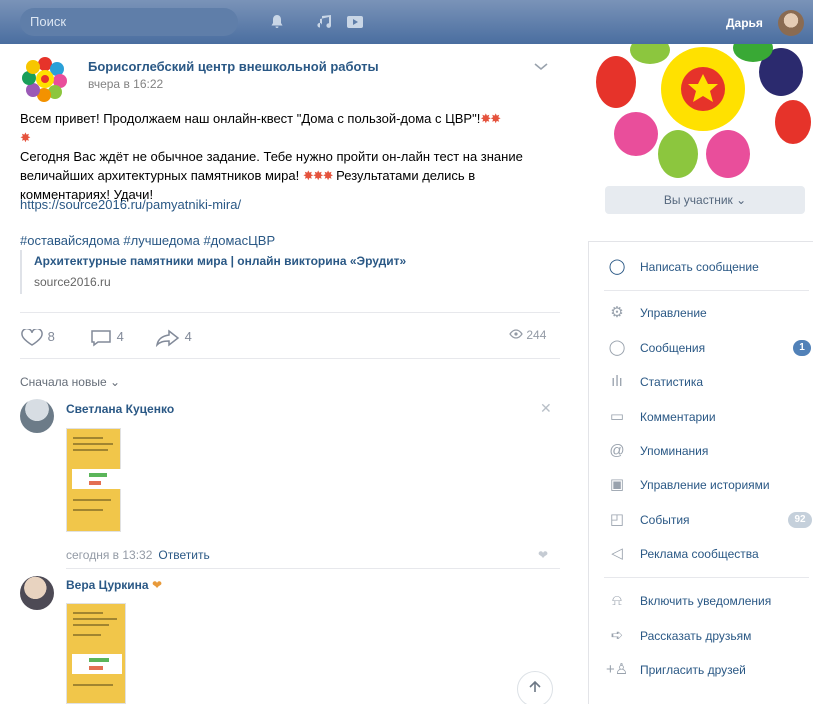 This screenshot has height=704, width=813. What do you see at coordinates (101, 338) in the screenshot?
I see `comment-icon` at bounding box center [101, 338].